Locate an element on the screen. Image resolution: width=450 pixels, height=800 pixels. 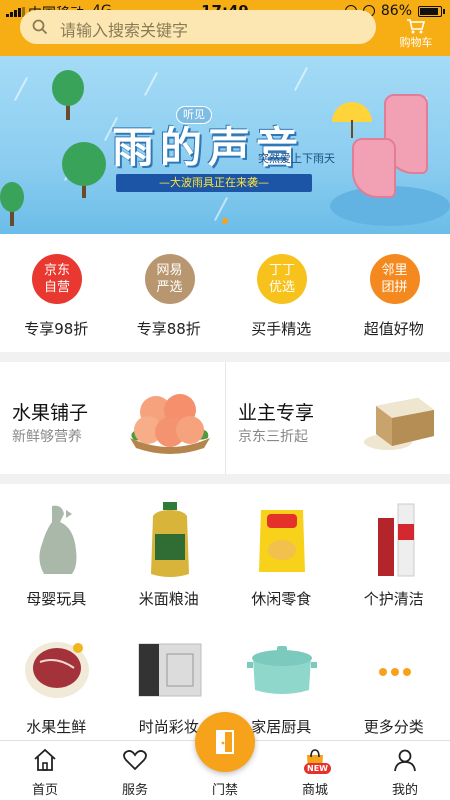
dingding-badge: 丁丁 优选 is located at coordinates (282, 279).